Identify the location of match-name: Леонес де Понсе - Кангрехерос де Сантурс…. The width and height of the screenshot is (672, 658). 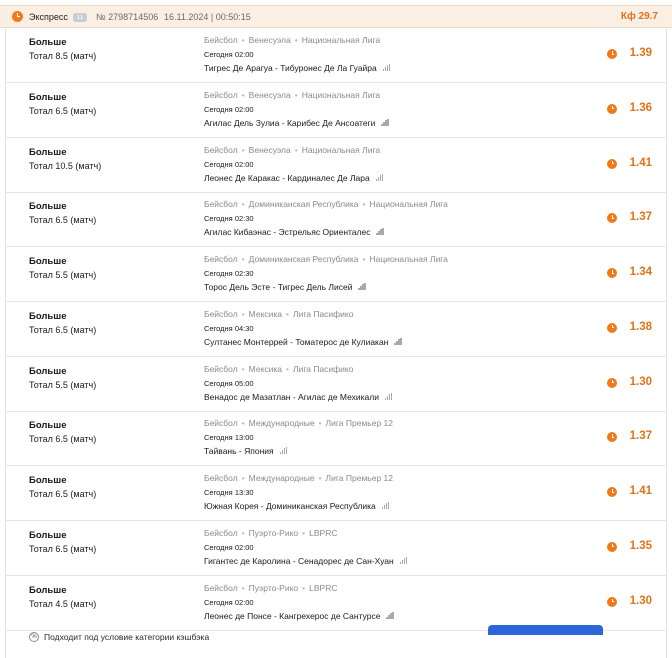
(299, 616).